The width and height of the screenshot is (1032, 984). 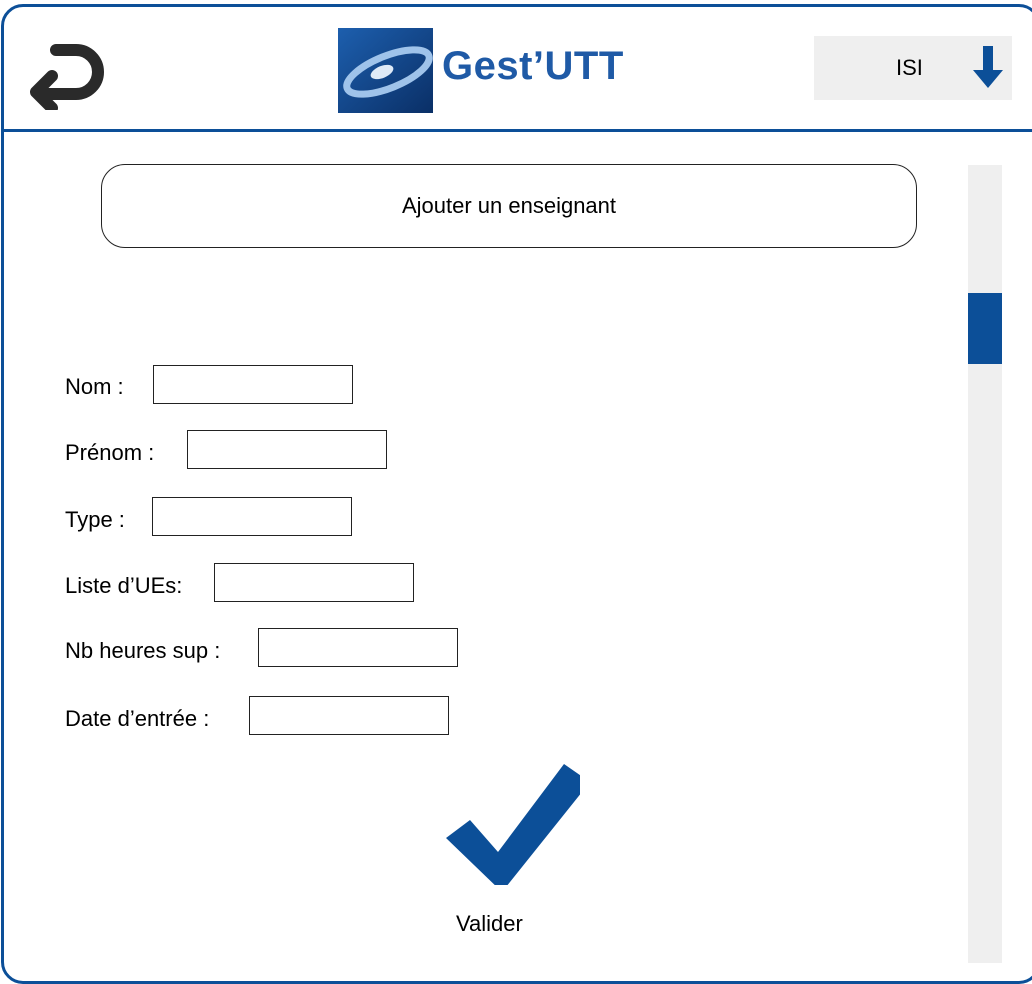 I want to click on back-button, so click(x=63, y=73).